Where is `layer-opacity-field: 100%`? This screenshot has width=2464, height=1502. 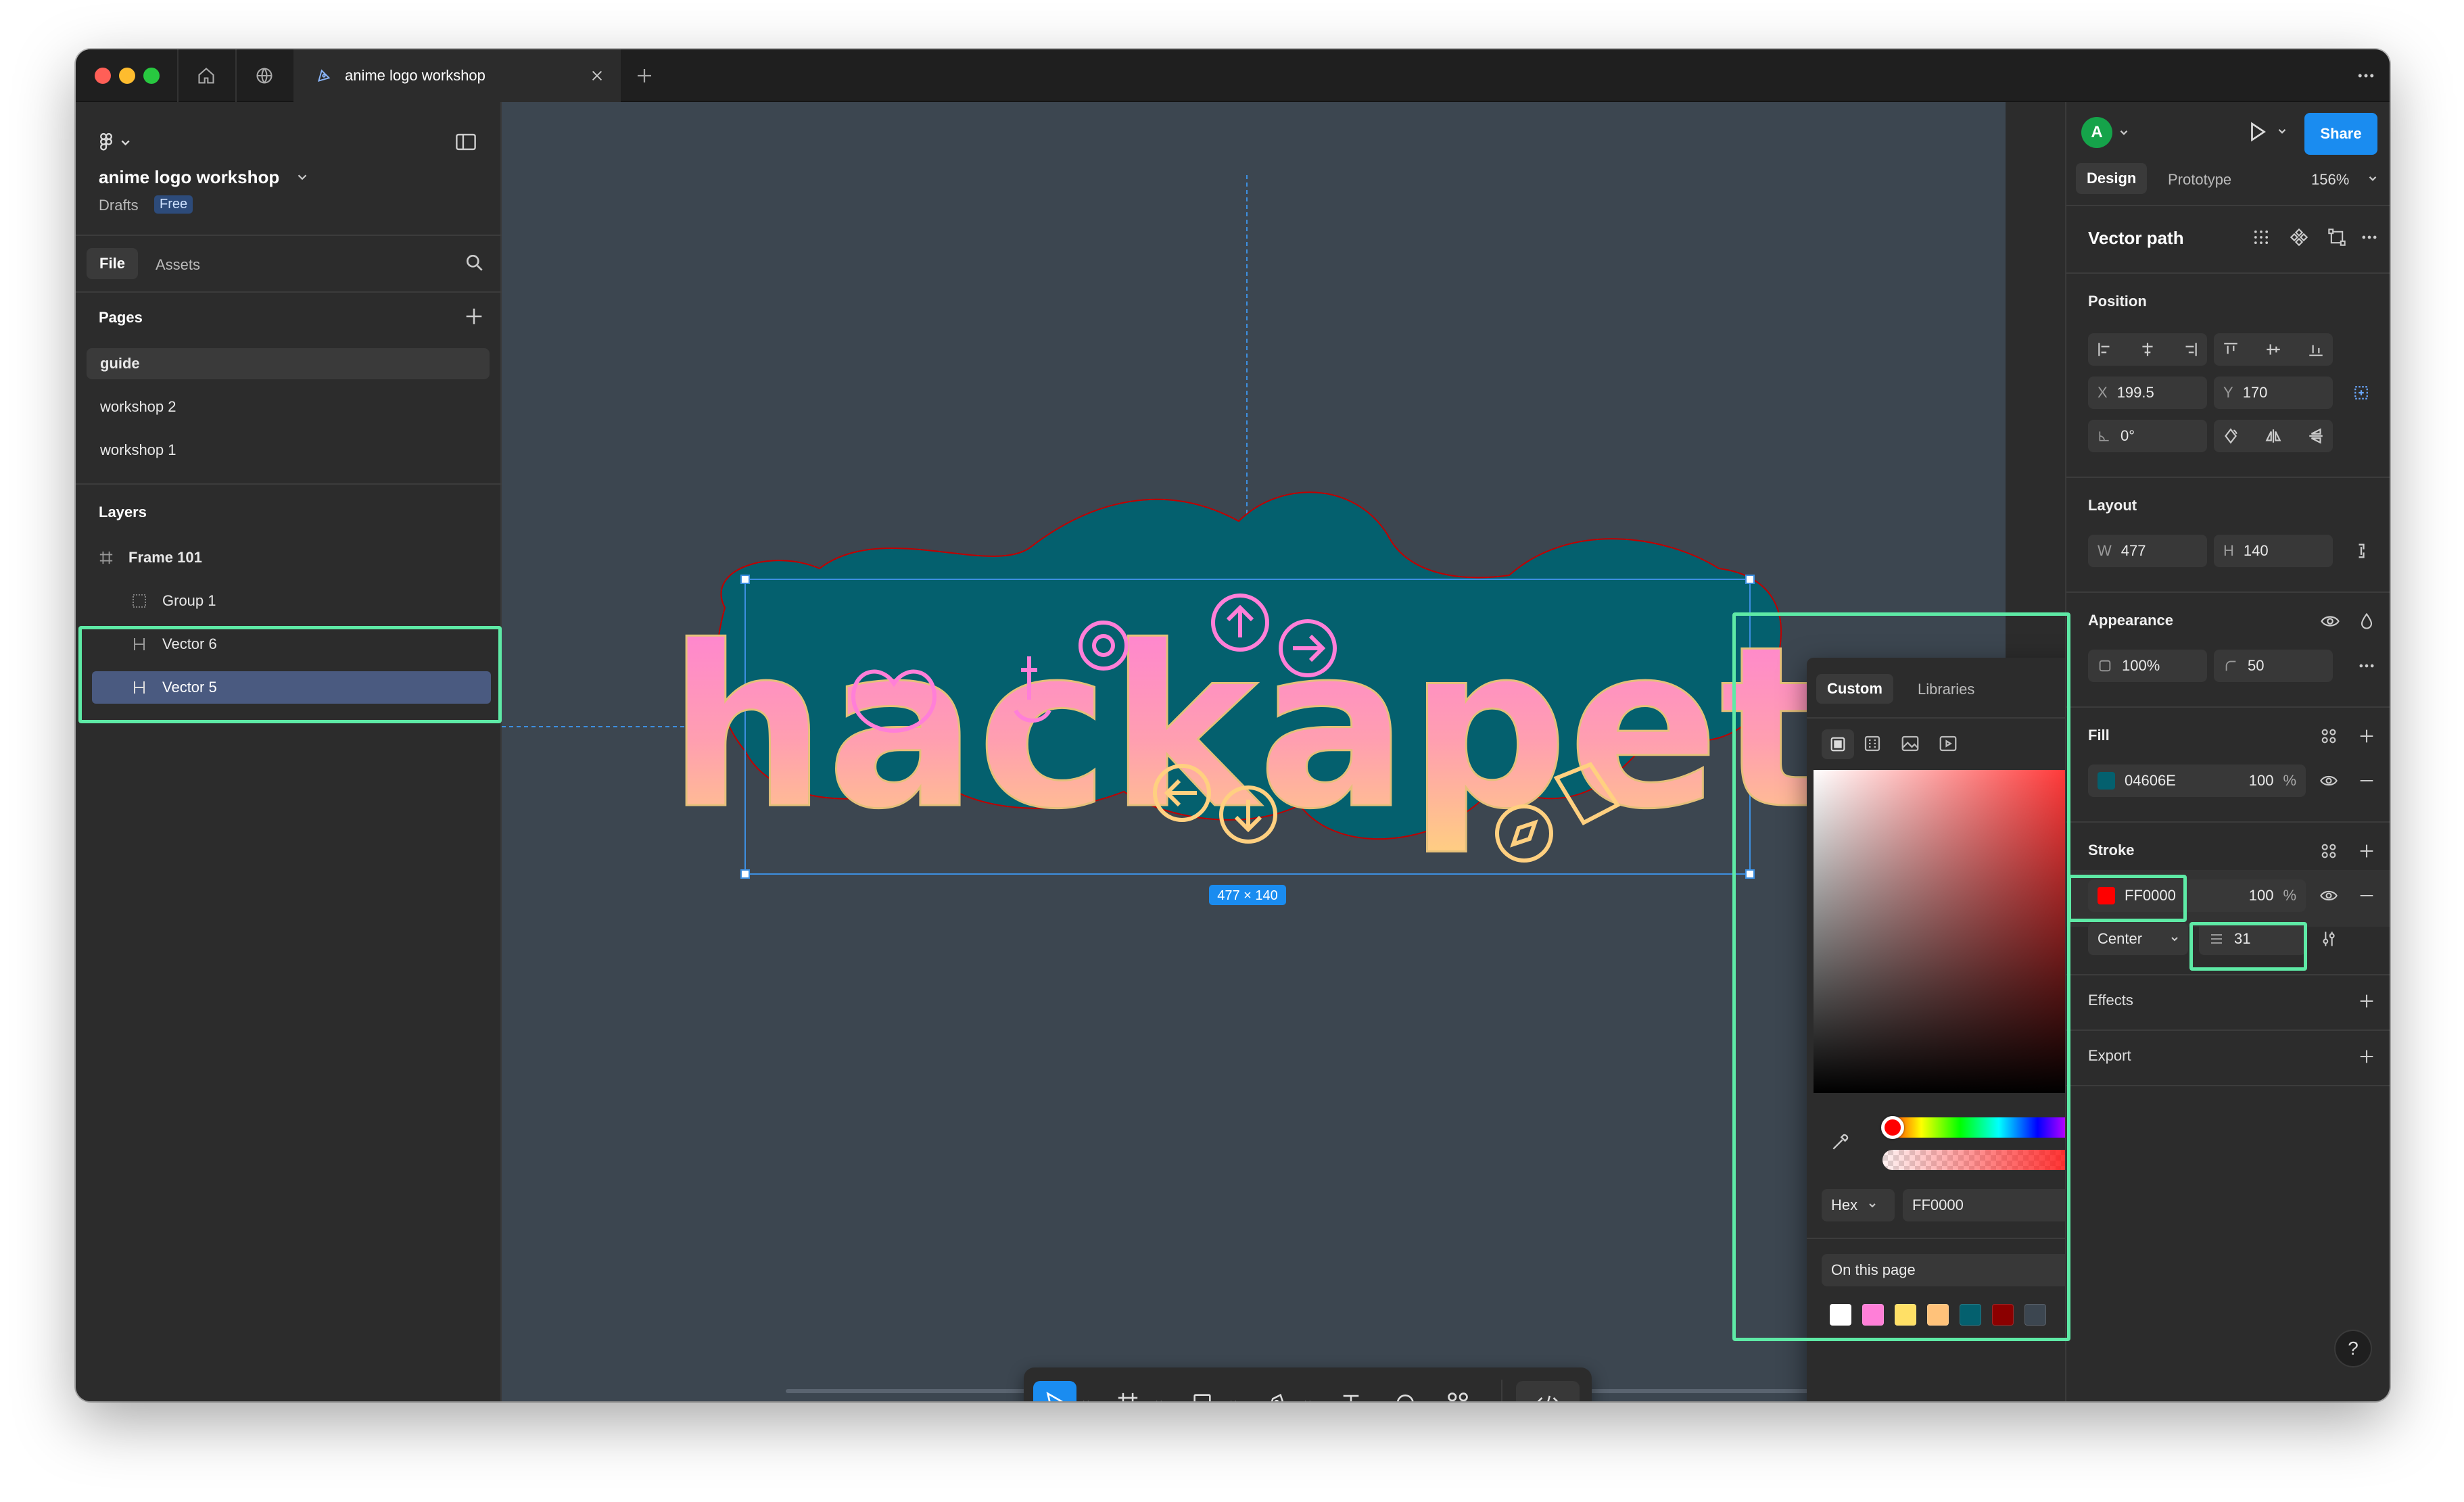 layer-opacity-field: 100% is located at coordinates (2147, 666).